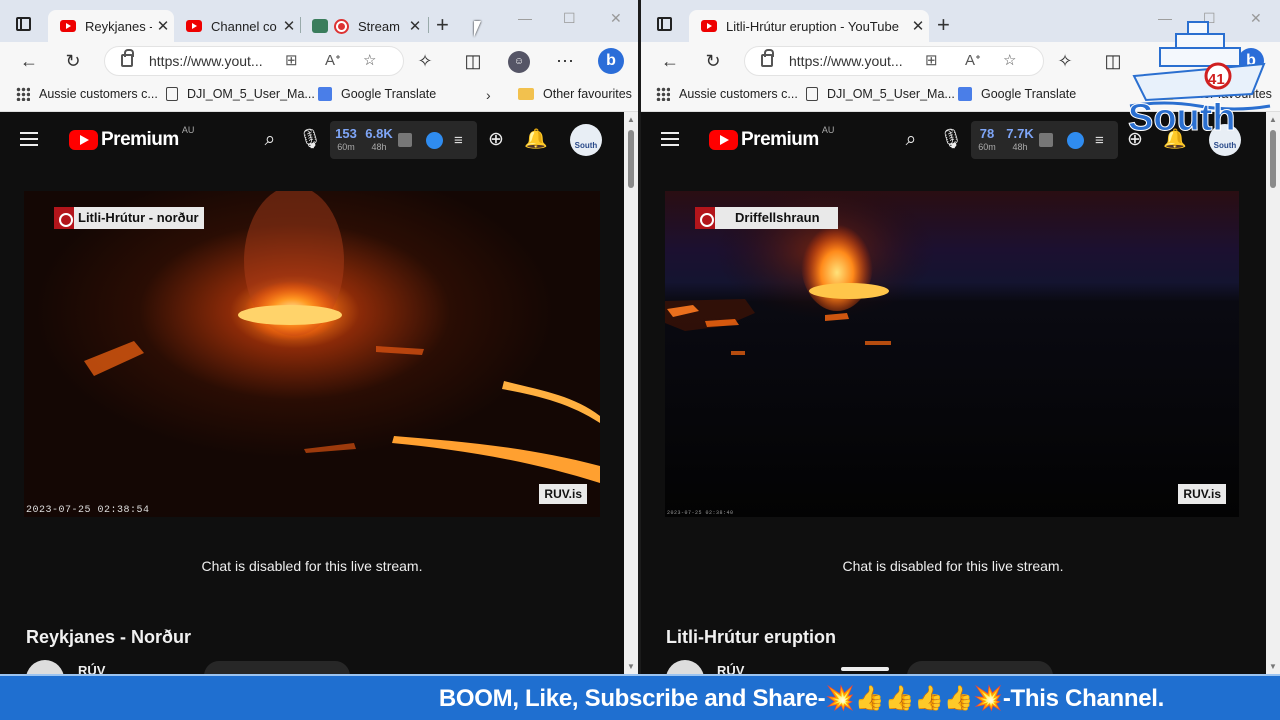 The height and width of the screenshot is (720, 1280). What do you see at coordinates (139, 218) in the screenshot?
I see `camera-name: Litli-Hrútur - norður` at bounding box center [139, 218].